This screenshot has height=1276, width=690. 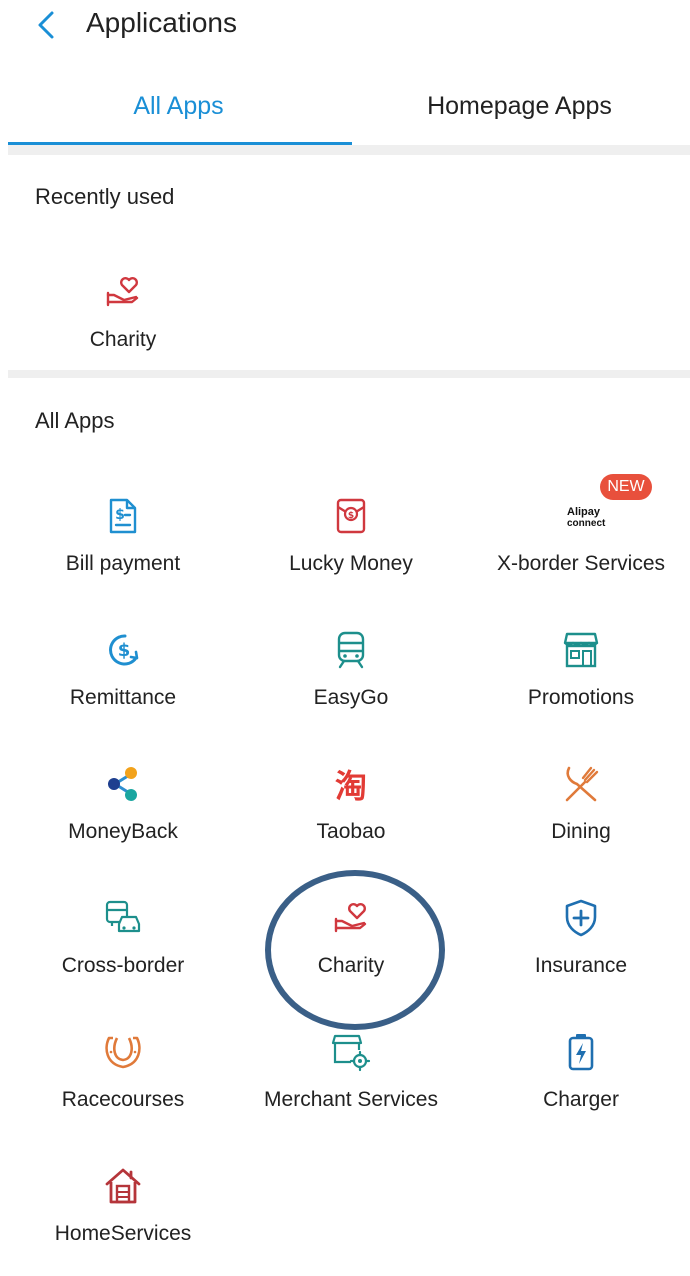 I want to click on app-label: X-border Services, so click(x=581, y=563).